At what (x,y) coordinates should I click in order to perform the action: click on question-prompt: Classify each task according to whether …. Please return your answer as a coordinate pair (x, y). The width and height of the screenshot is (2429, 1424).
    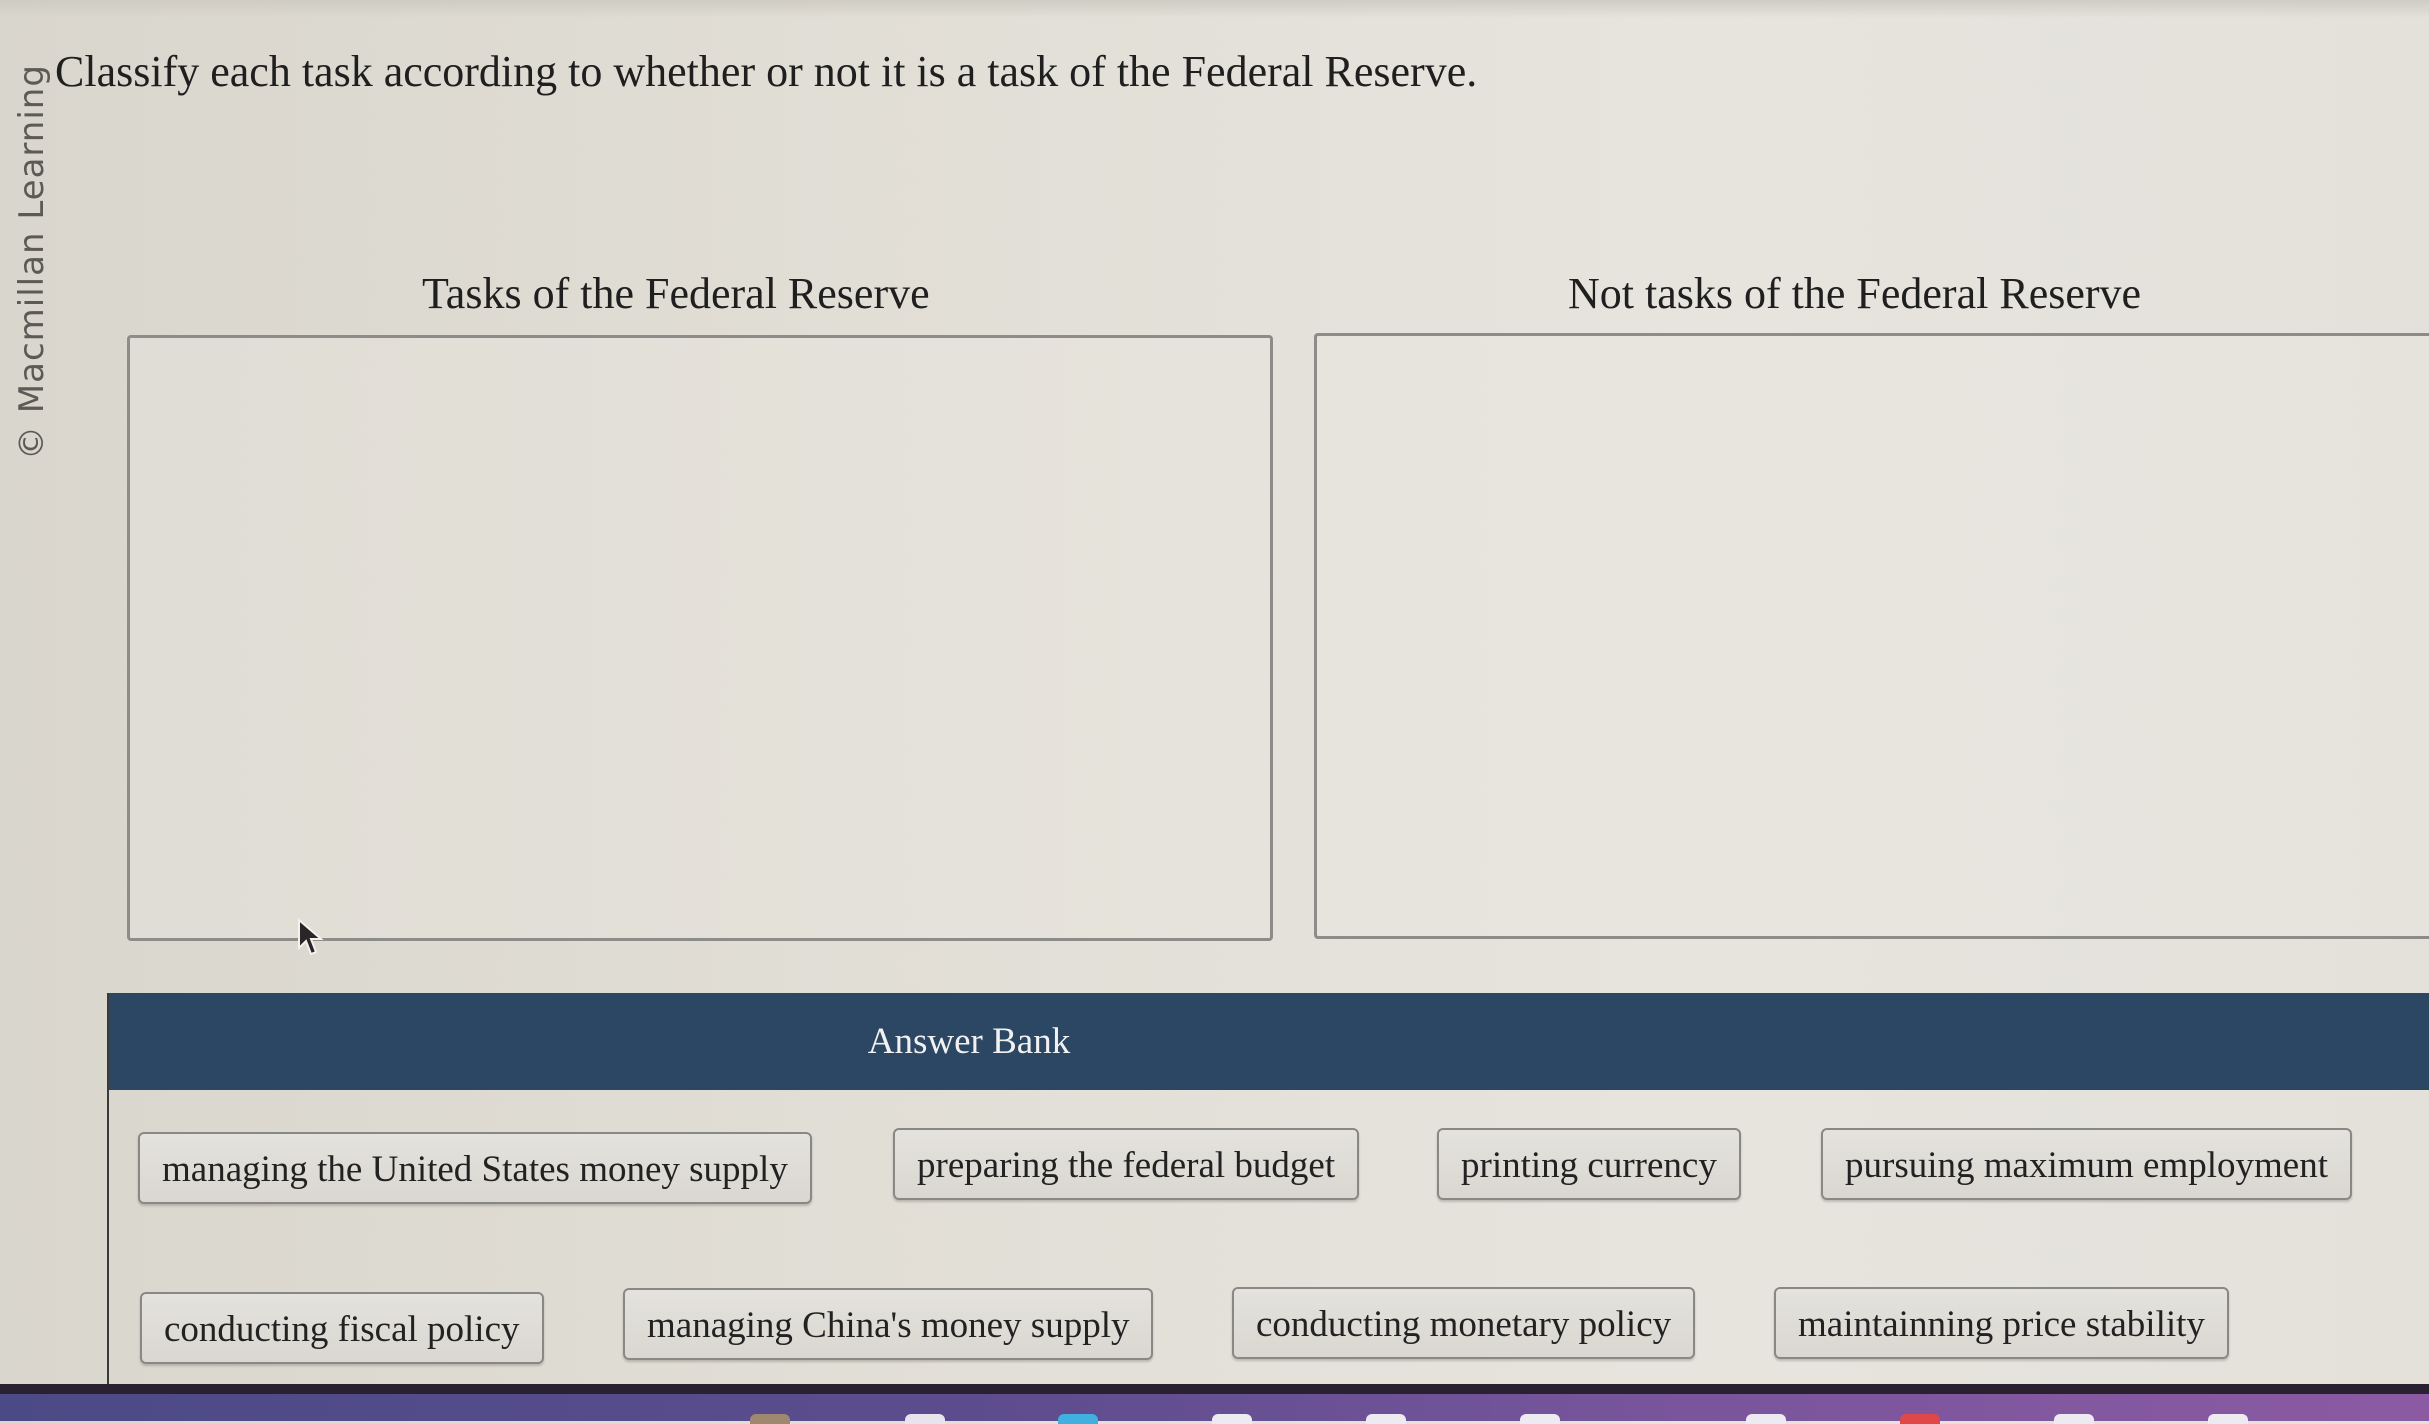
    Looking at the image, I should click on (766, 71).